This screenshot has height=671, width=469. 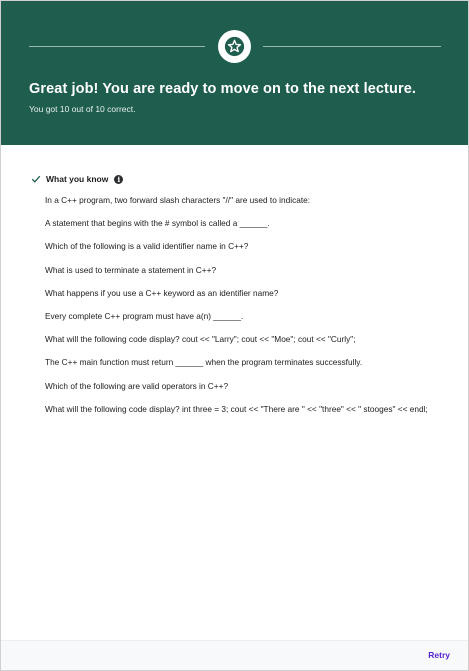 What do you see at coordinates (352, 46) in the screenshot?
I see `header-divider-right` at bounding box center [352, 46].